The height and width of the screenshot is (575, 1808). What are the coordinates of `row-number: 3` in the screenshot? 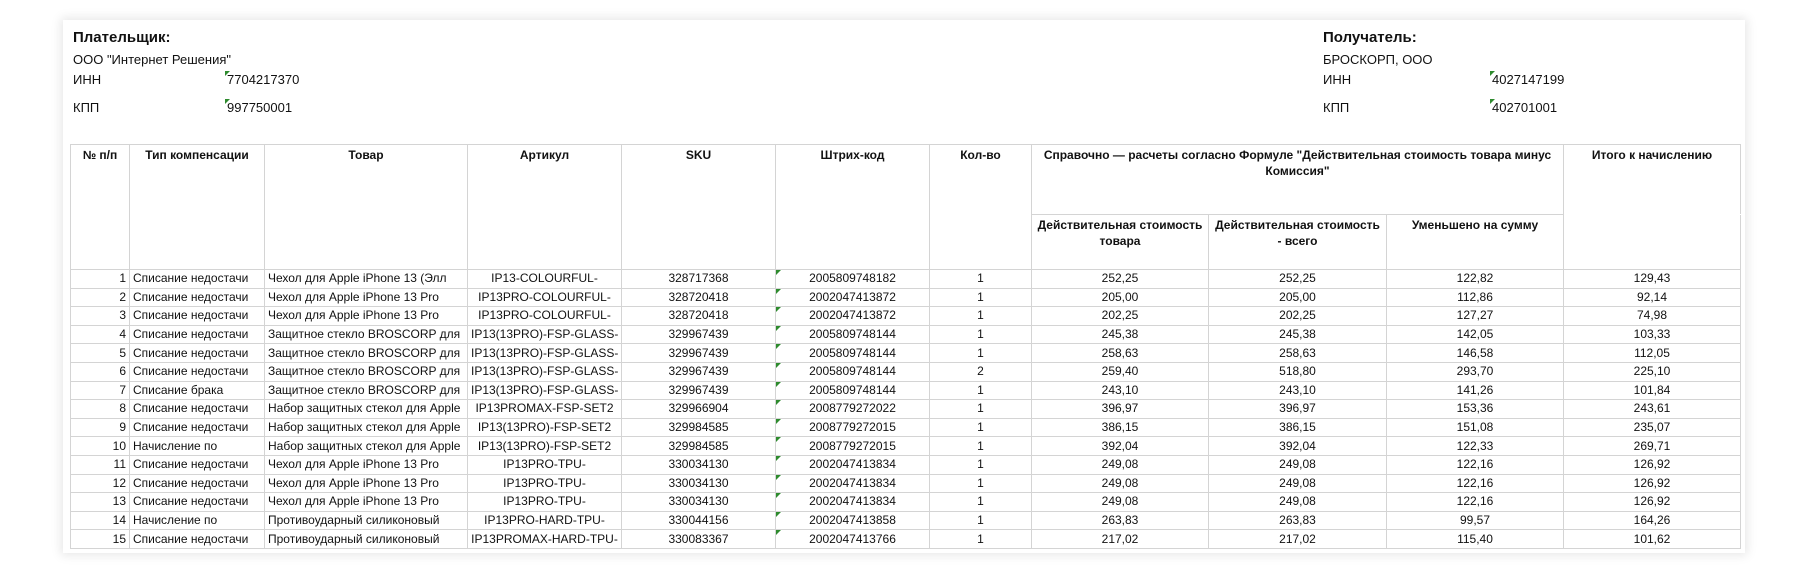 It's located at (100, 316).